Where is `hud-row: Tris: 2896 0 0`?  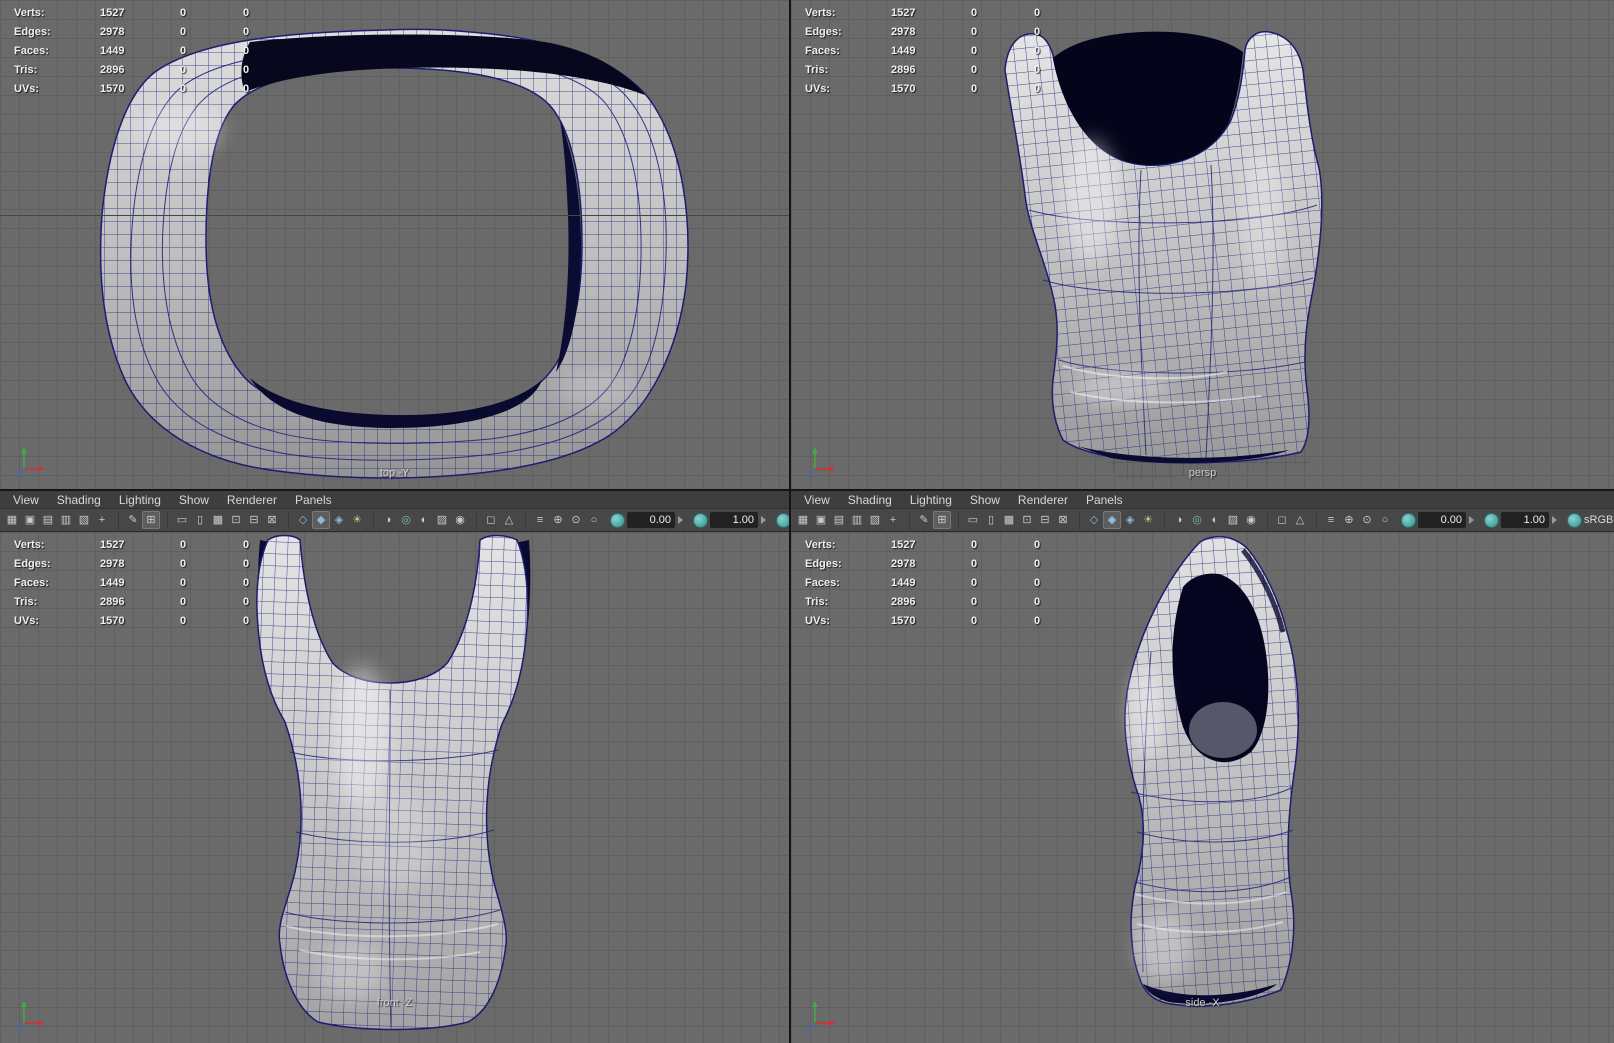
hud-row: Tris: 2896 0 0 is located at coordinates (939, 601).